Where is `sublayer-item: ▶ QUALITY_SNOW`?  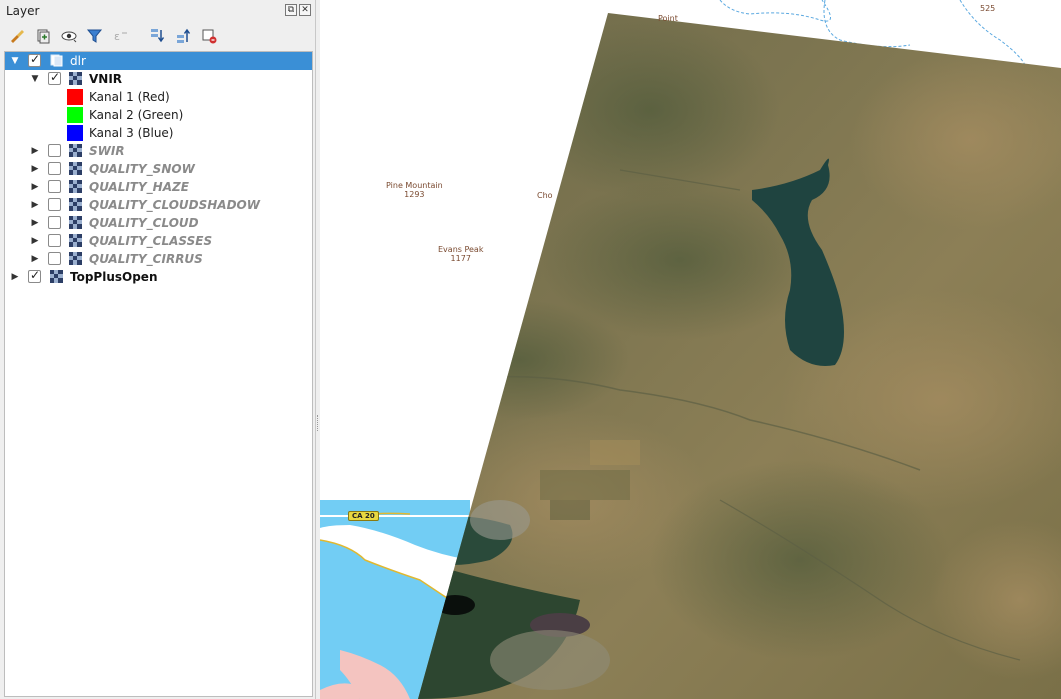 sublayer-item: ▶ QUALITY_SNOW is located at coordinates (158, 169).